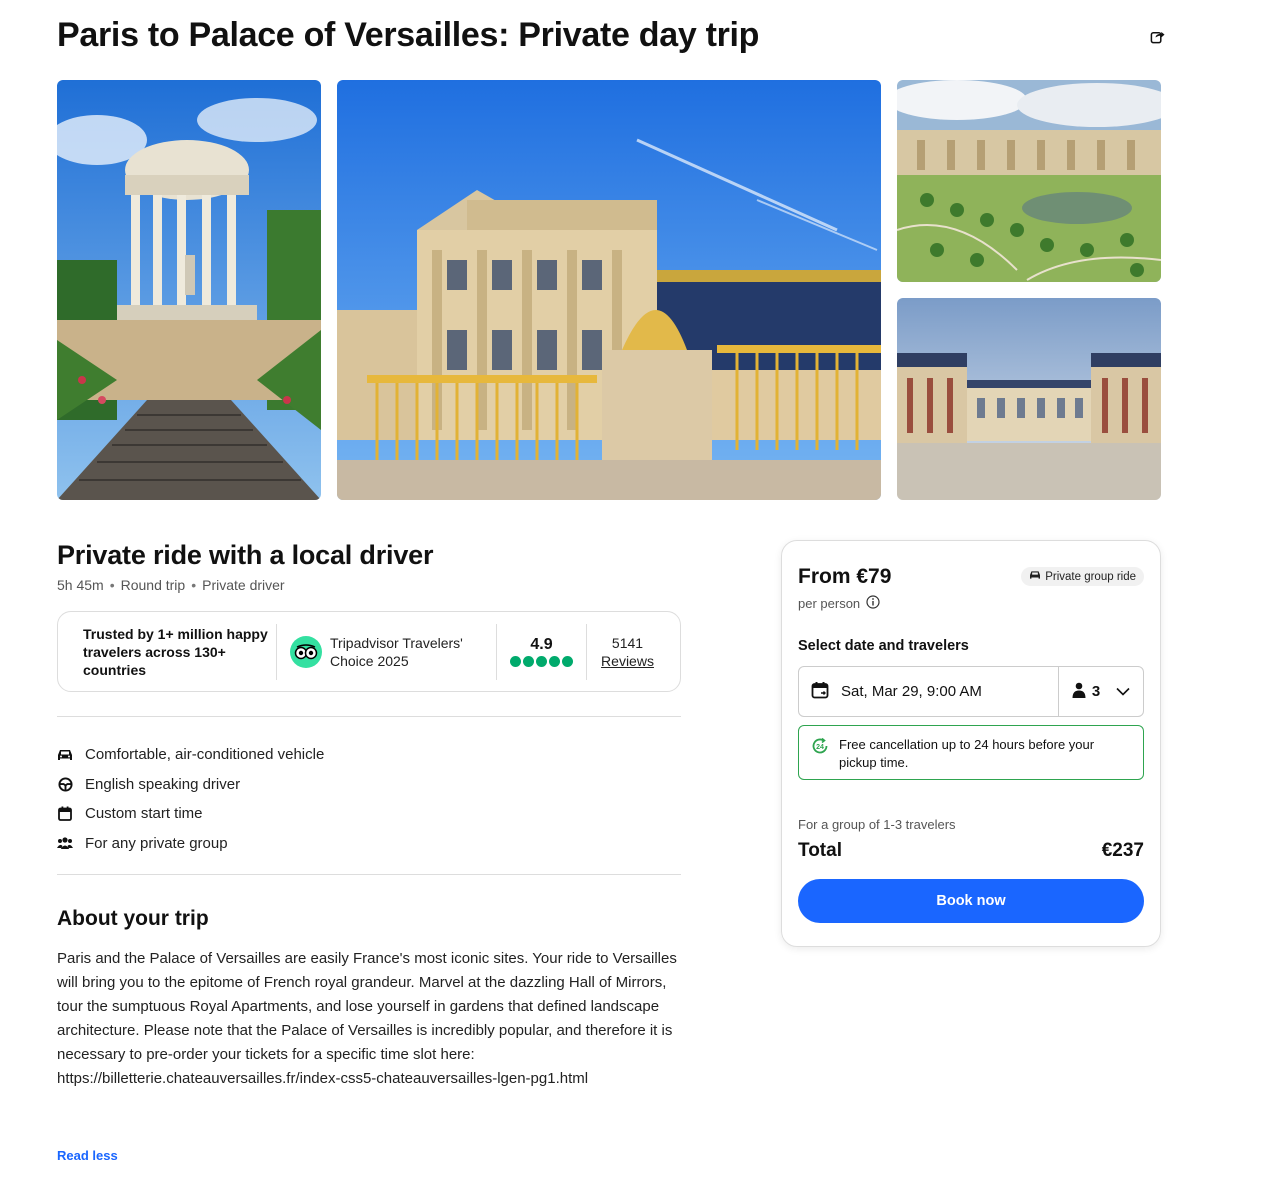 Image resolution: width=1286 pixels, height=1188 pixels. I want to click on book-now-button: Book now, so click(971, 901).